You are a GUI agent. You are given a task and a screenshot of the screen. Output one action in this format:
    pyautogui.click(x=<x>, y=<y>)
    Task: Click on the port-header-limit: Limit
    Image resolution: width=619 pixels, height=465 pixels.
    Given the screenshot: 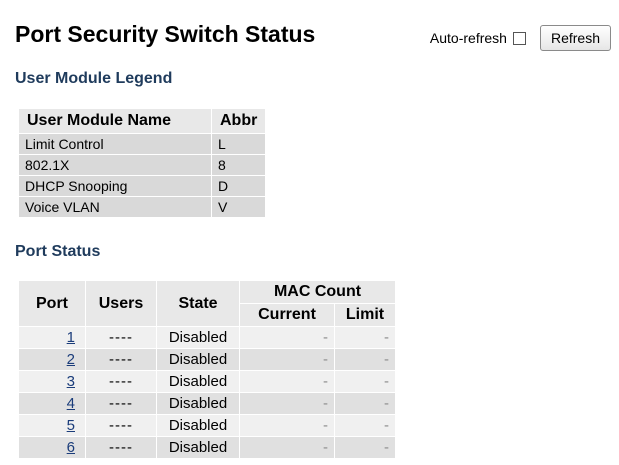 What is the action you would take?
    pyautogui.click(x=365, y=315)
    